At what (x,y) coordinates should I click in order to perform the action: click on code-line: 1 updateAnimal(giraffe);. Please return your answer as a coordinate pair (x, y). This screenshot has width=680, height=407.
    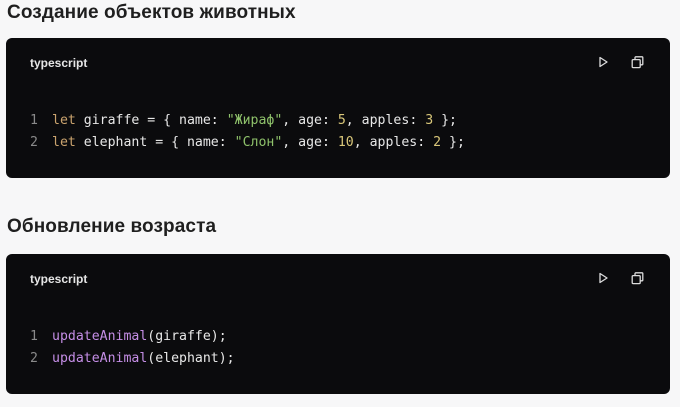
    Looking at the image, I should click on (132, 337).